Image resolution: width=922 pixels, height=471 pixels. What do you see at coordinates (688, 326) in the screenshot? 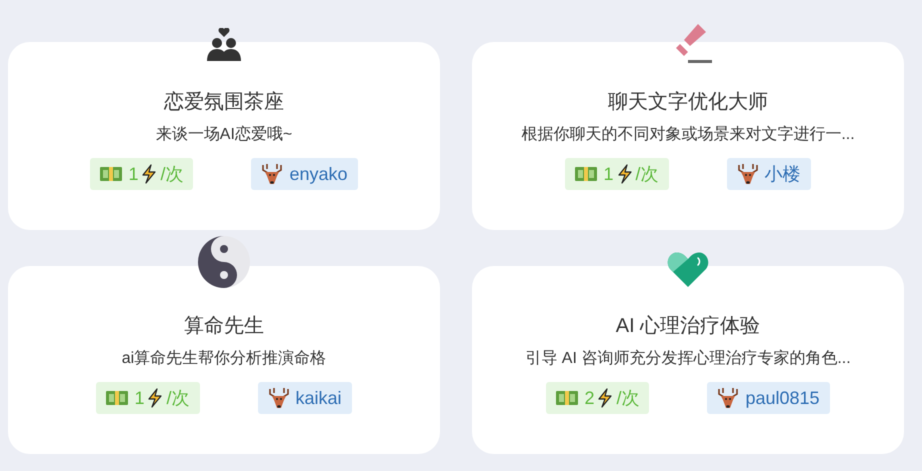
I see `card-title: AI 心理治疗体验` at bounding box center [688, 326].